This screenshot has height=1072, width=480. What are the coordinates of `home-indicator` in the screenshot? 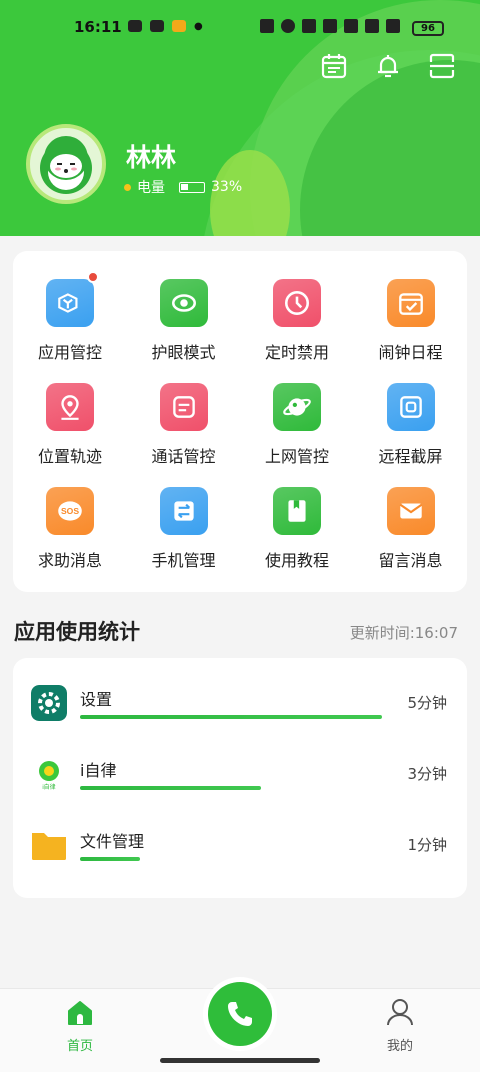 It's located at (240, 1060).